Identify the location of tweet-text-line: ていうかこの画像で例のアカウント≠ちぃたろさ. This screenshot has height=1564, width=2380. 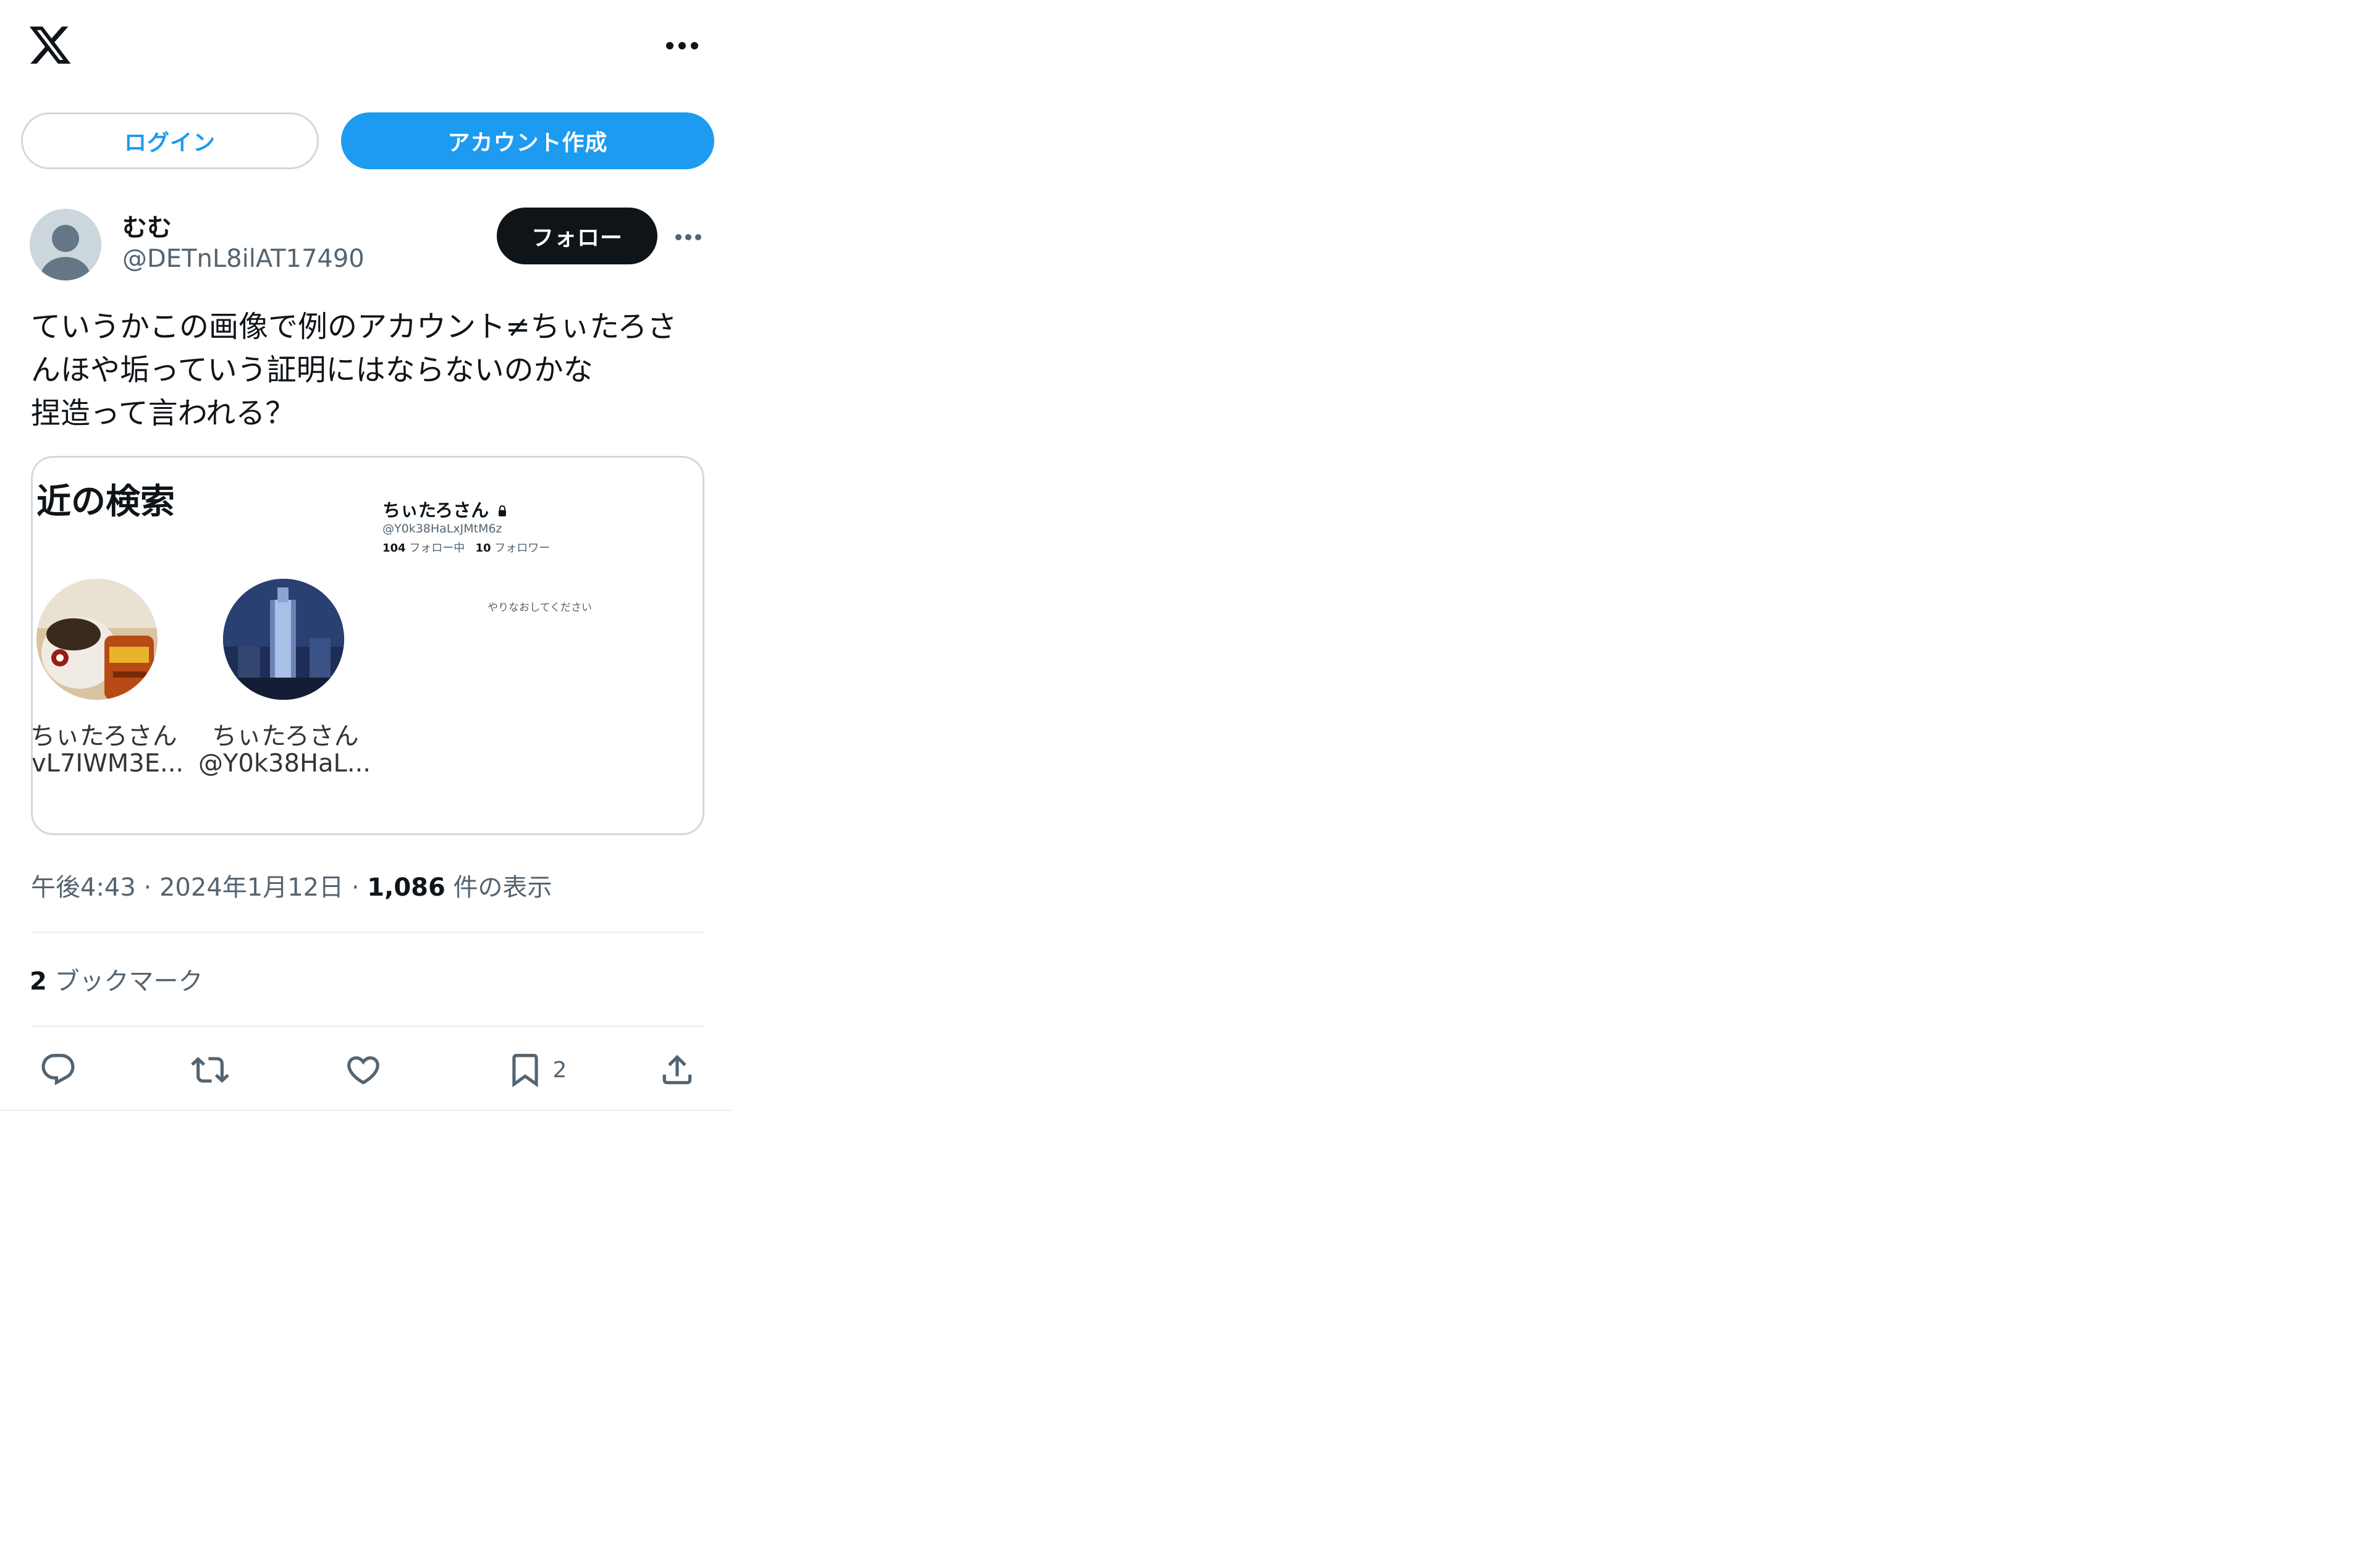
(354, 326).